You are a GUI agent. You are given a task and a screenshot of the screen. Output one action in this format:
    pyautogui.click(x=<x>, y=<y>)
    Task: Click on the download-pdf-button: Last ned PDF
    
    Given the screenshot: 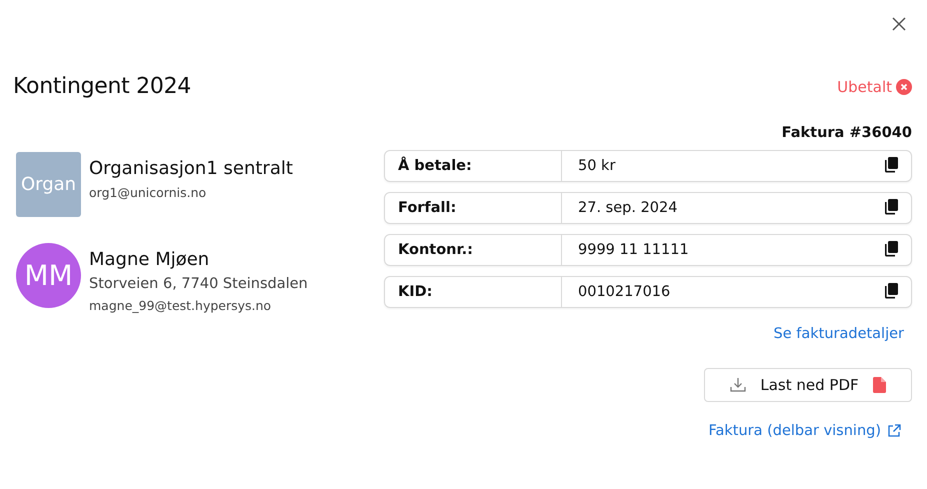 What is the action you would take?
    pyautogui.click(x=808, y=385)
    